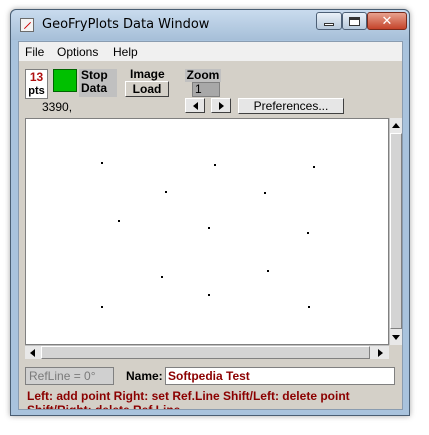 The image size is (429, 435). I want to click on close-icon: ✕, so click(387, 21).